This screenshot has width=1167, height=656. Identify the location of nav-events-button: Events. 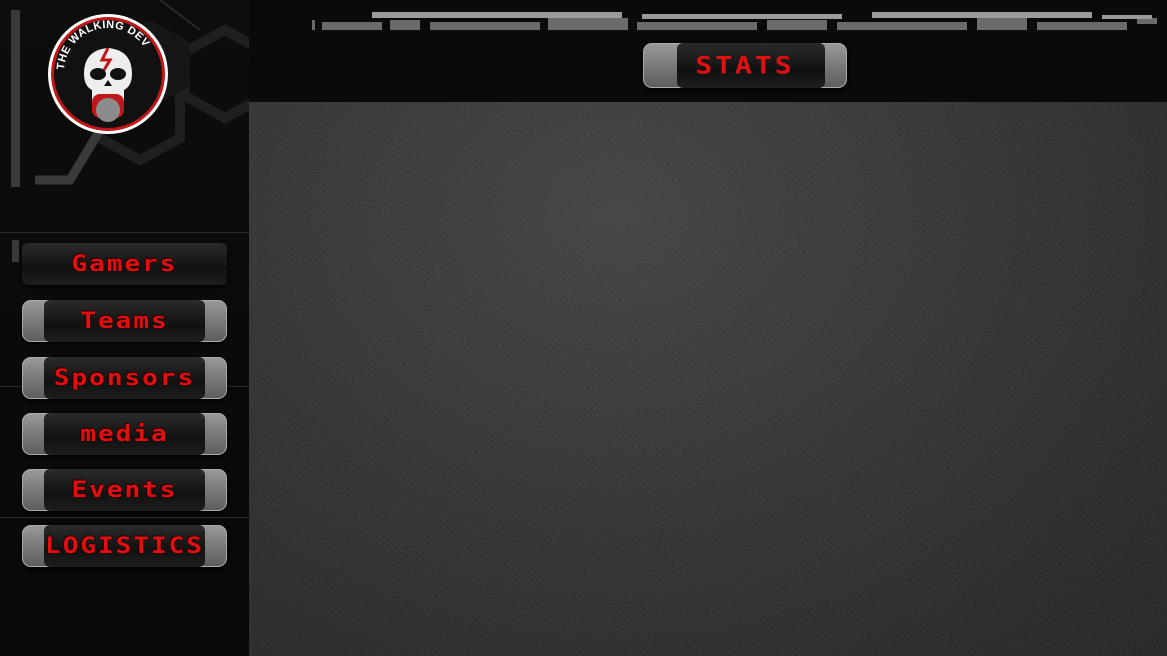
(124, 490).